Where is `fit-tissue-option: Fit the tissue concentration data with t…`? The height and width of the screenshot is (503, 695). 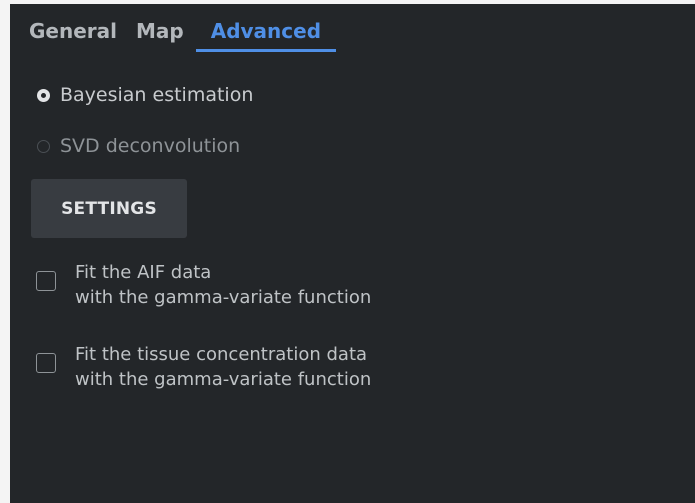
fit-tissue-option: Fit the tissue concentration data with t… is located at coordinates (203, 367).